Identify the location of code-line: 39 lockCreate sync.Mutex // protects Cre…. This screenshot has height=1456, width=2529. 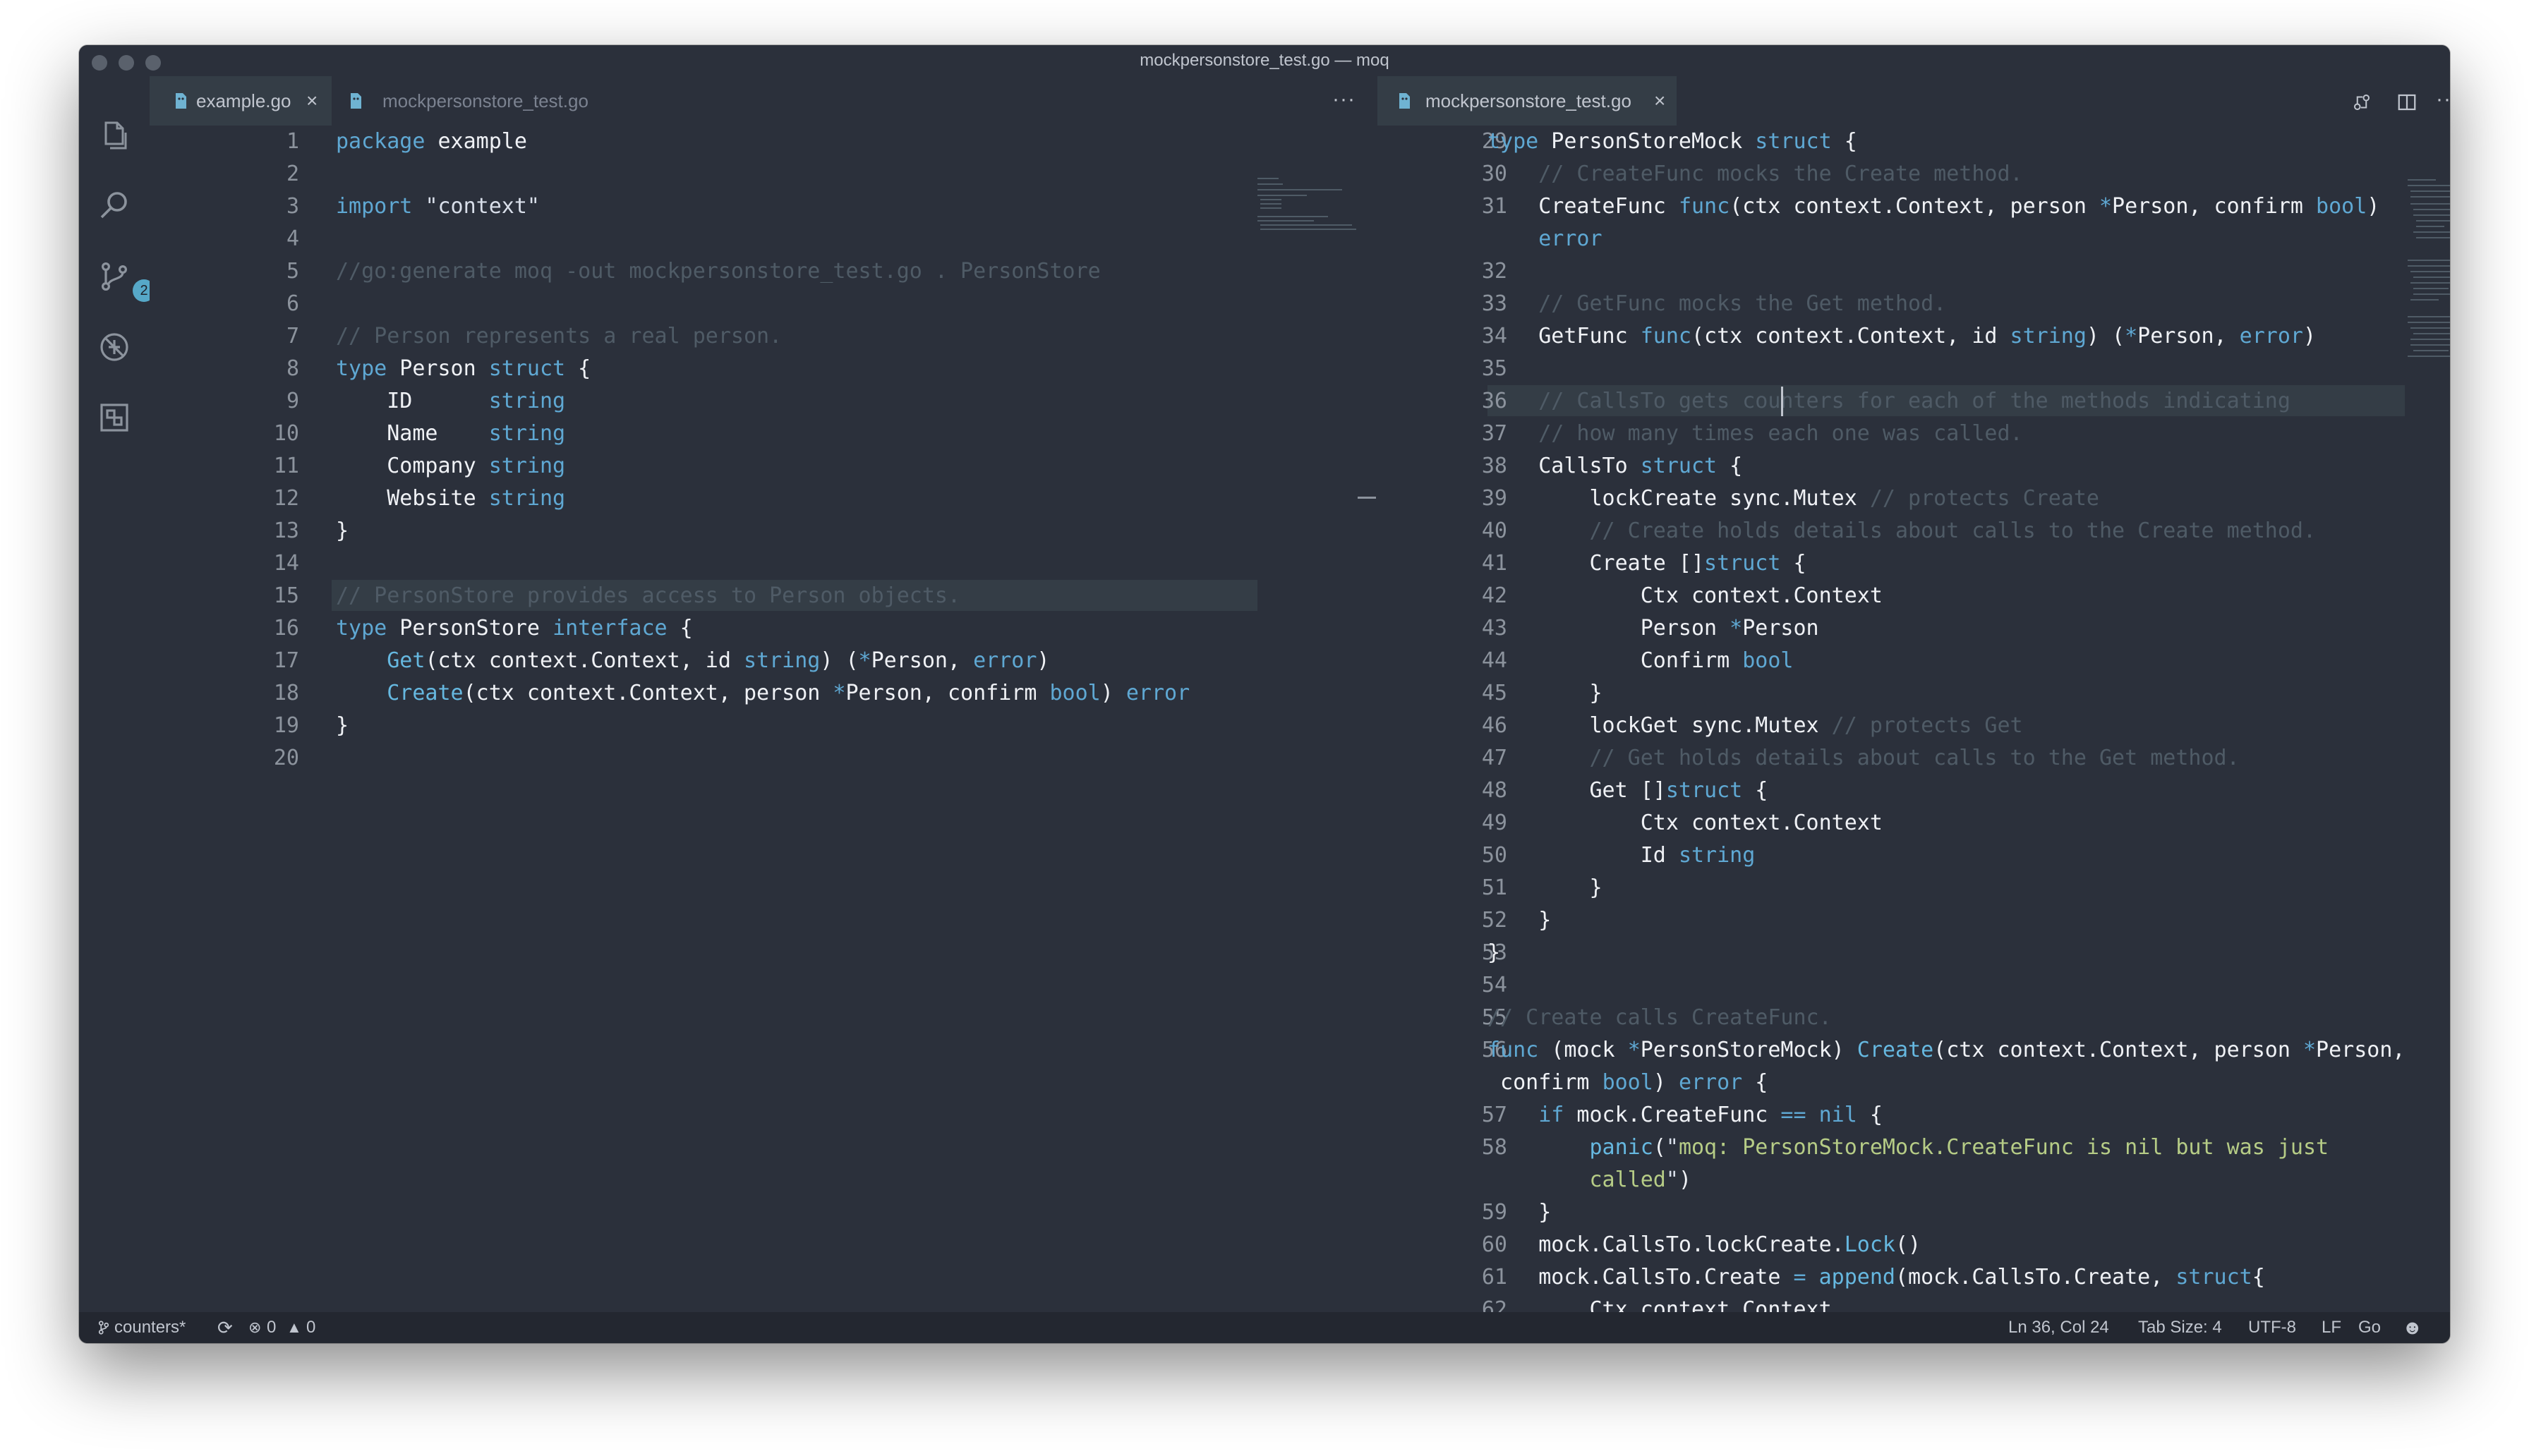
(1913, 499).